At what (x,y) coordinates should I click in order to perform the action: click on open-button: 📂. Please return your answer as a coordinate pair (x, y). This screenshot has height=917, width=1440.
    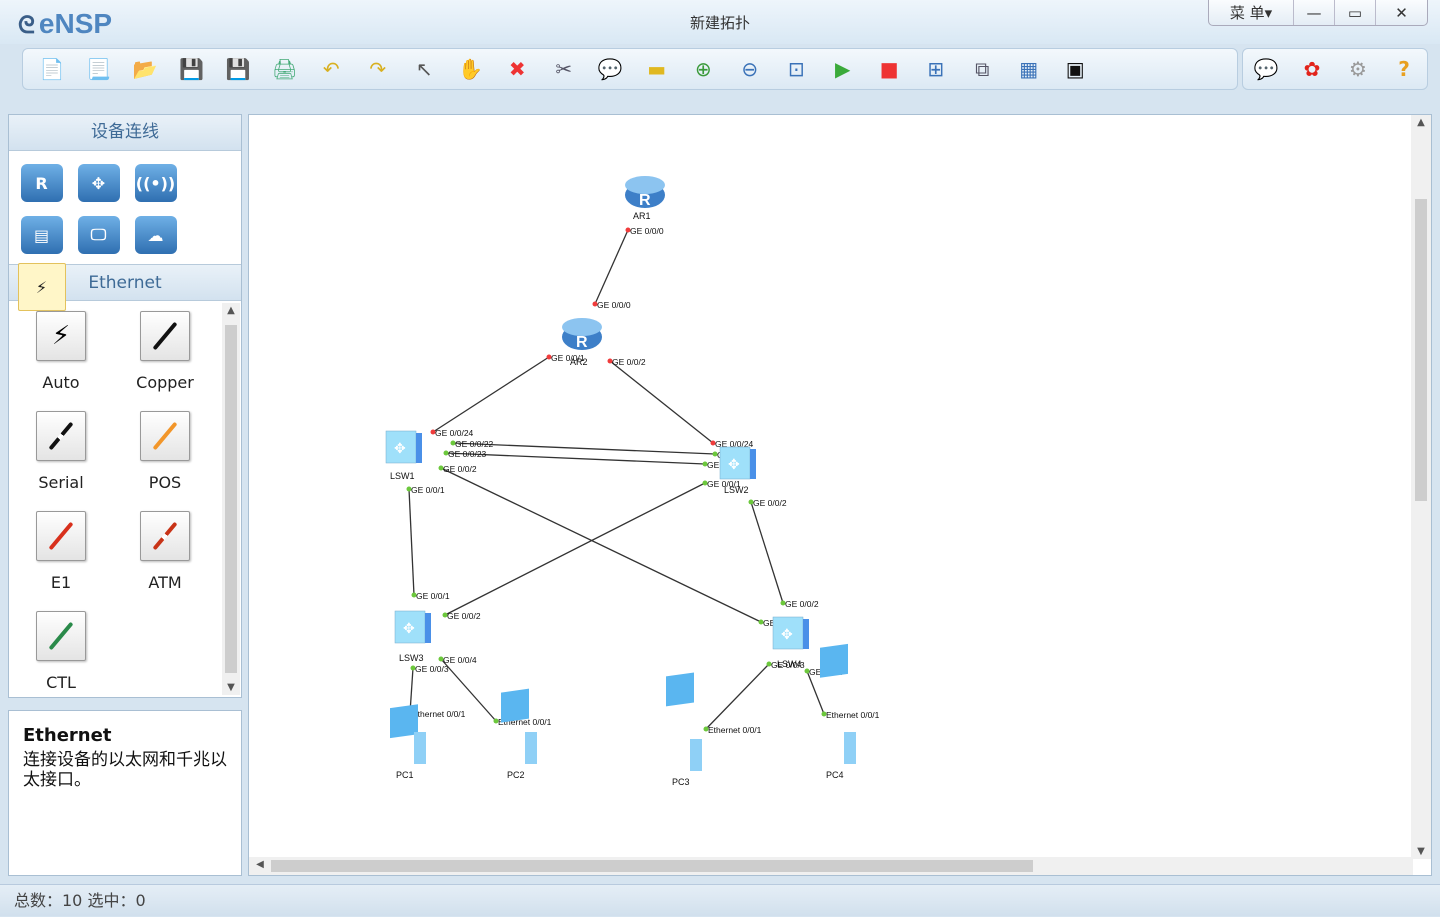
    Looking at the image, I should click on (145, 69).